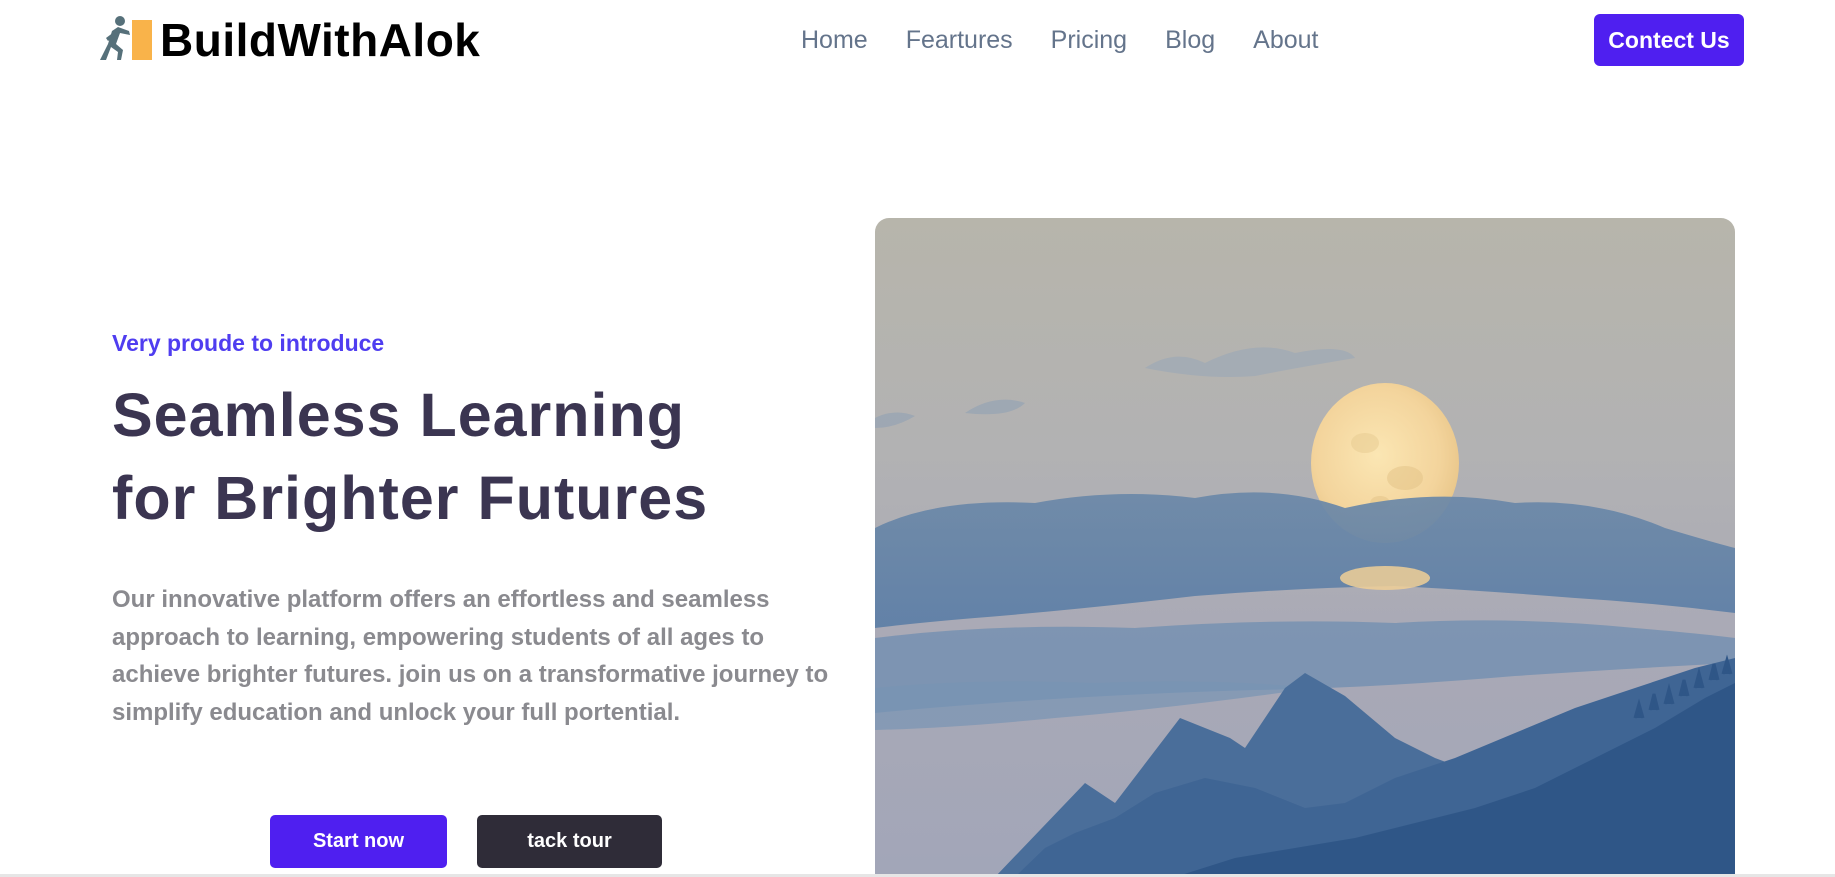  What do you see at coordinates (248, 343) in the screenshot?
I see `hero-eyebrow: Very proude to introduce` at bounding box center [248, 343].